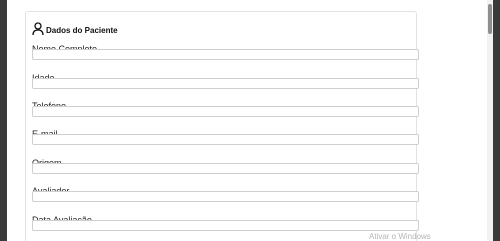  Describe the element at coordinates (225, 139) in the screenshot. I see `email-input` at that location.